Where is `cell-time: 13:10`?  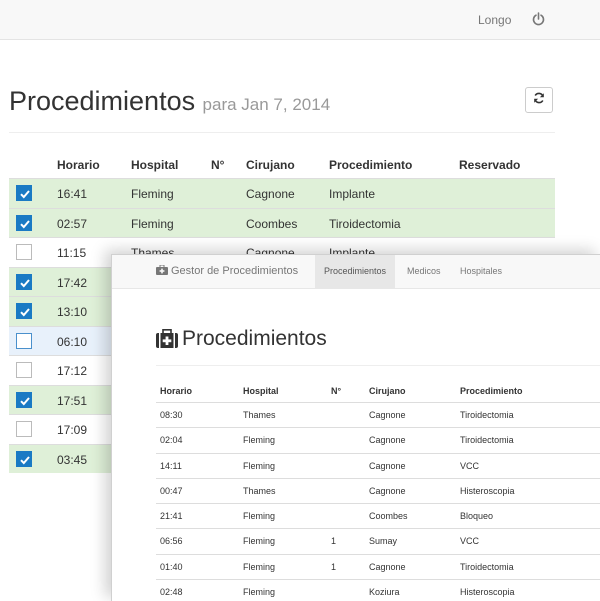 cell-time: 13:10 is located at coordinates (72, 312).